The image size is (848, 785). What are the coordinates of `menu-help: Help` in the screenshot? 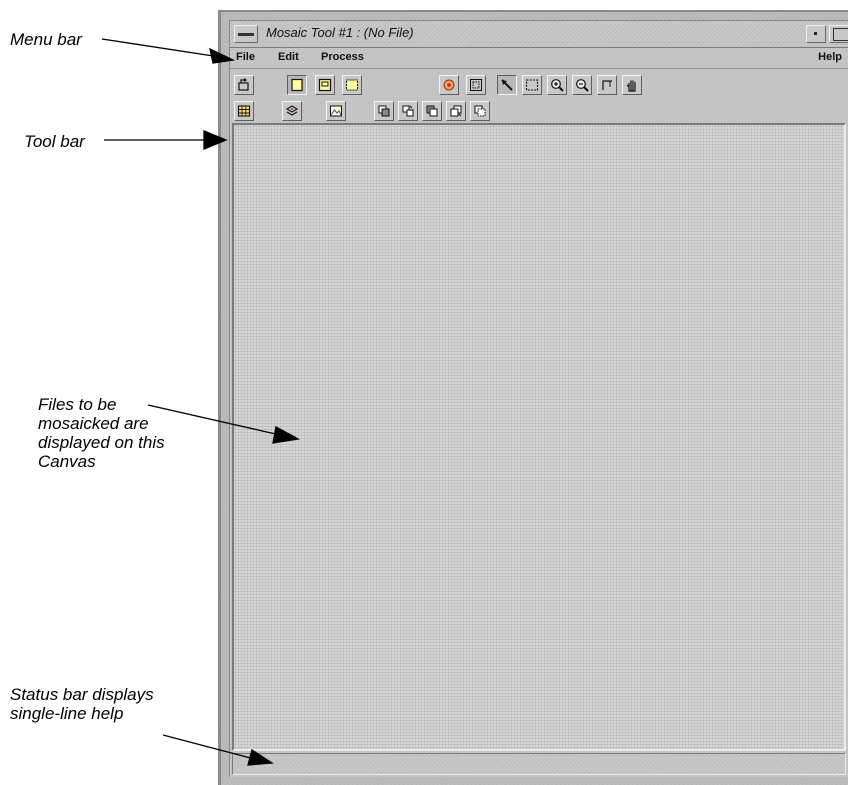 It's located at (830, 57).